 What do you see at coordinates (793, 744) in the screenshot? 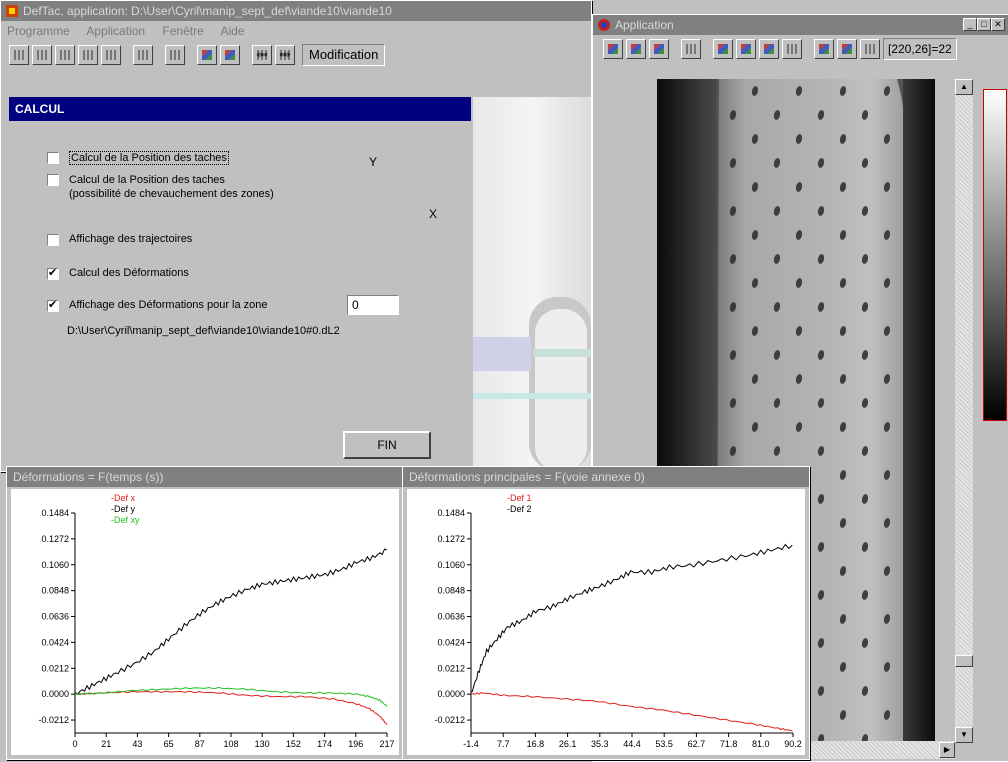
I see `x-tick-label: 90.2` at bounding box center [793, 744].